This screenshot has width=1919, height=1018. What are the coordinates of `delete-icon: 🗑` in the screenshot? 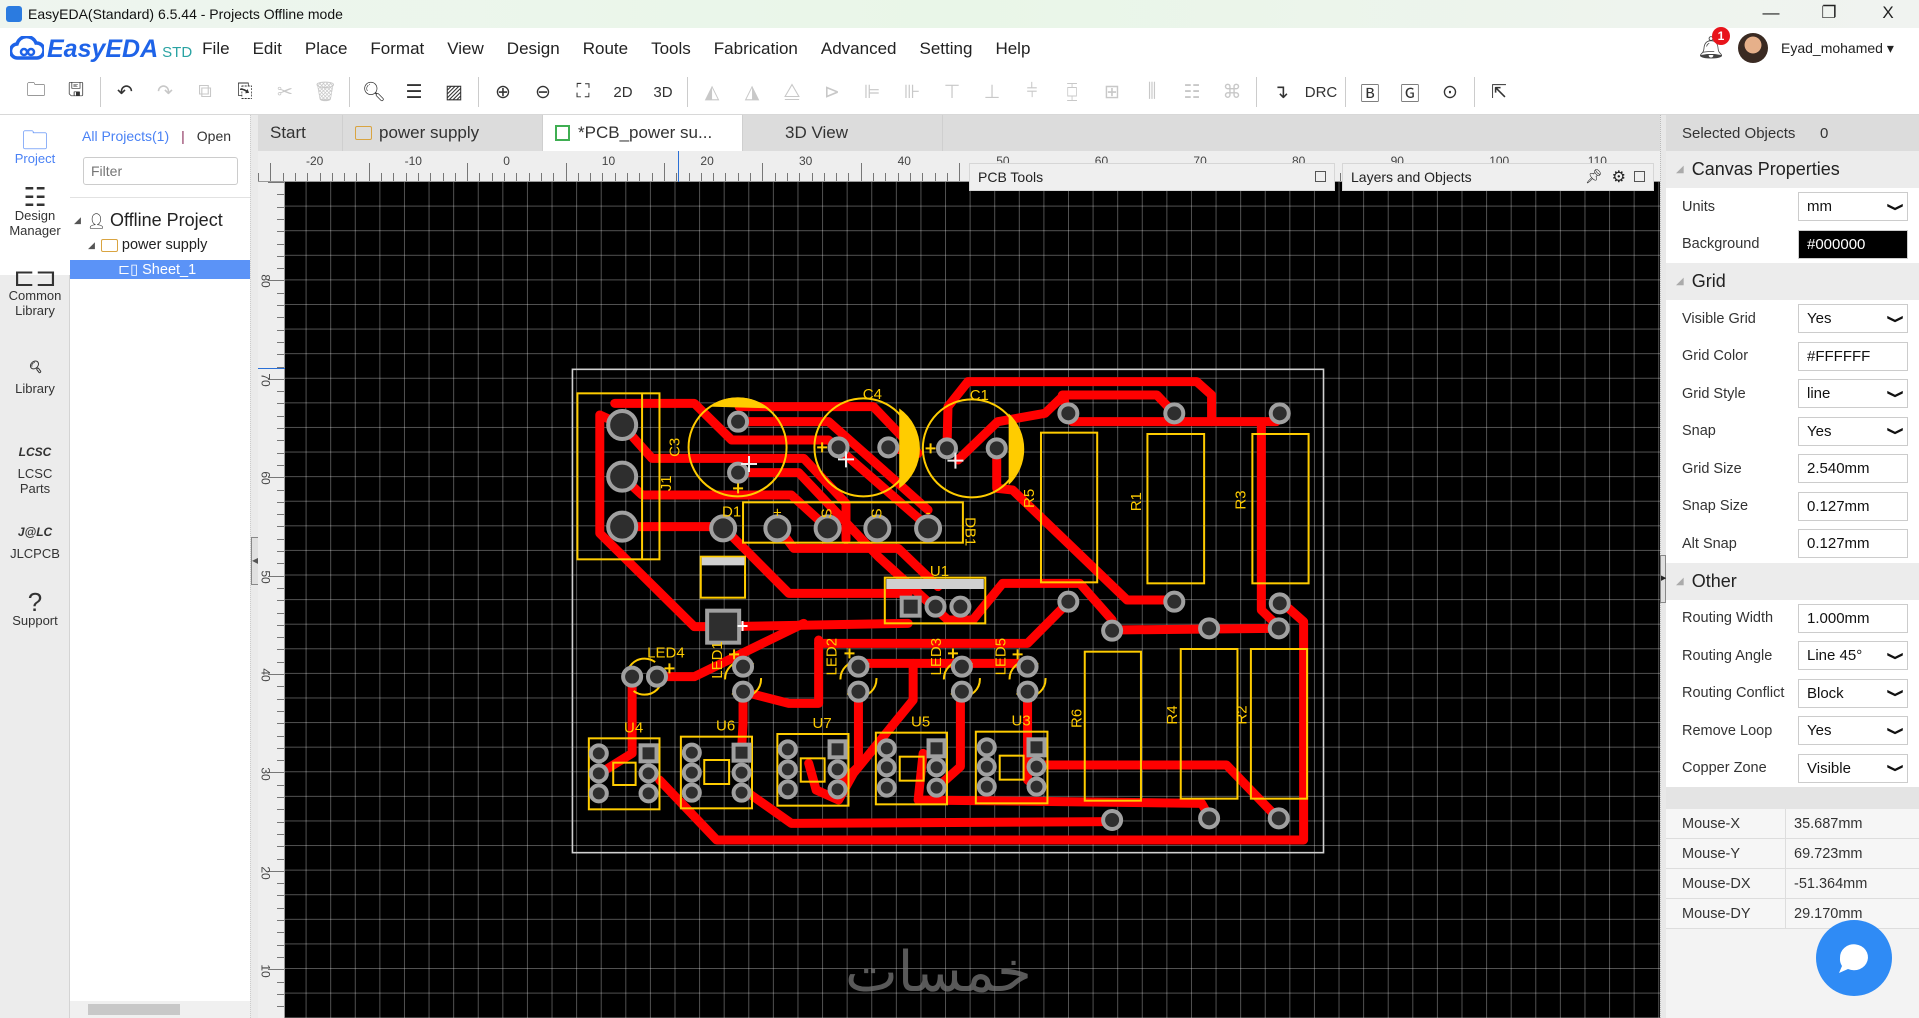 It's located at (325, 92).